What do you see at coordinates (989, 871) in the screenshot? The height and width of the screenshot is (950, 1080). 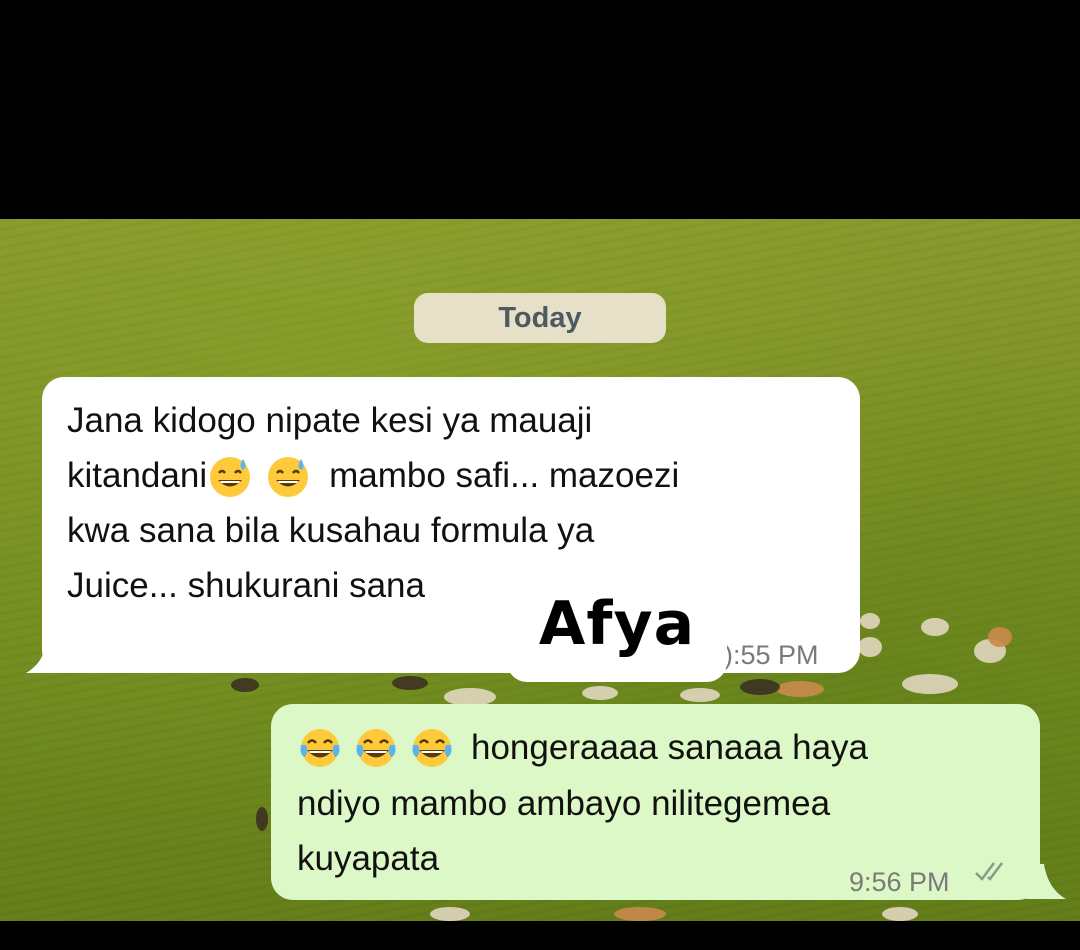 I see `double-check-icon` at bounding box center [989, 871].